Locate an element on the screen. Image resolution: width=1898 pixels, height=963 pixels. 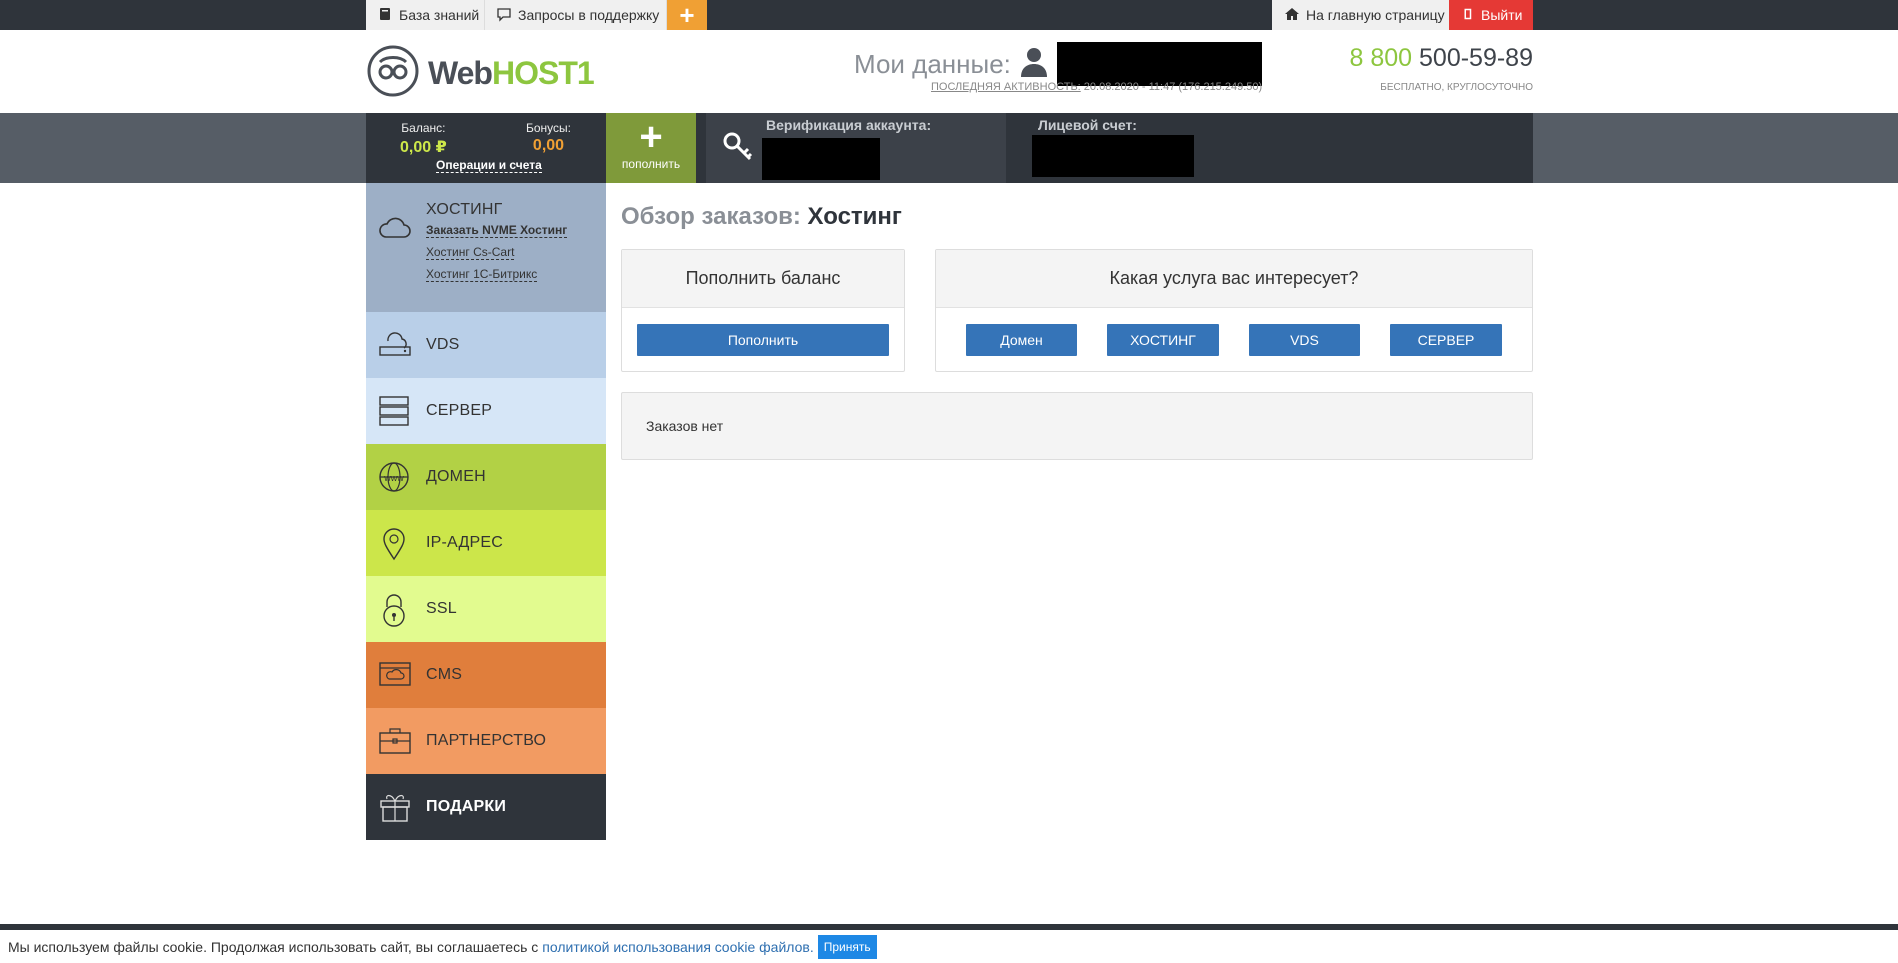
chat-icon is located at coordinates (504, 15).